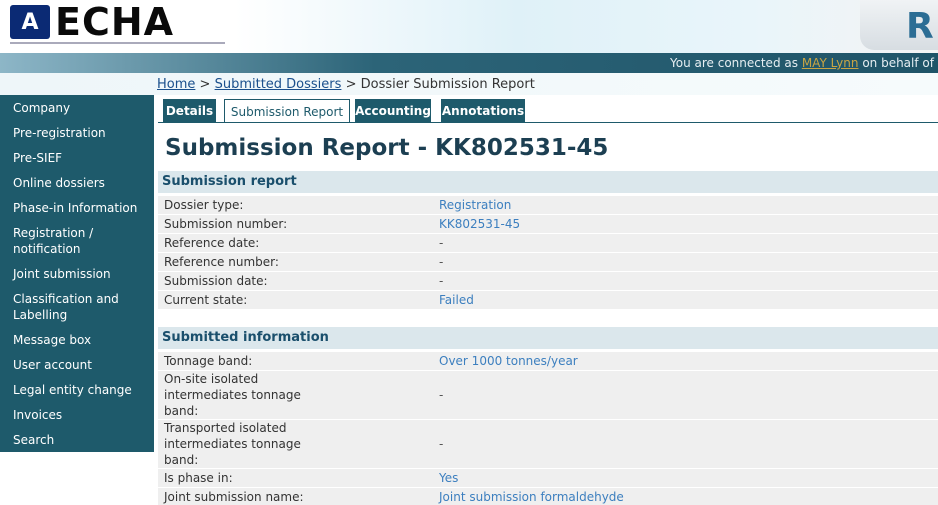 Image resolution: width=938 pixels, height=505 pixels. I want to click on logo-mark: A, so click(30, 22).